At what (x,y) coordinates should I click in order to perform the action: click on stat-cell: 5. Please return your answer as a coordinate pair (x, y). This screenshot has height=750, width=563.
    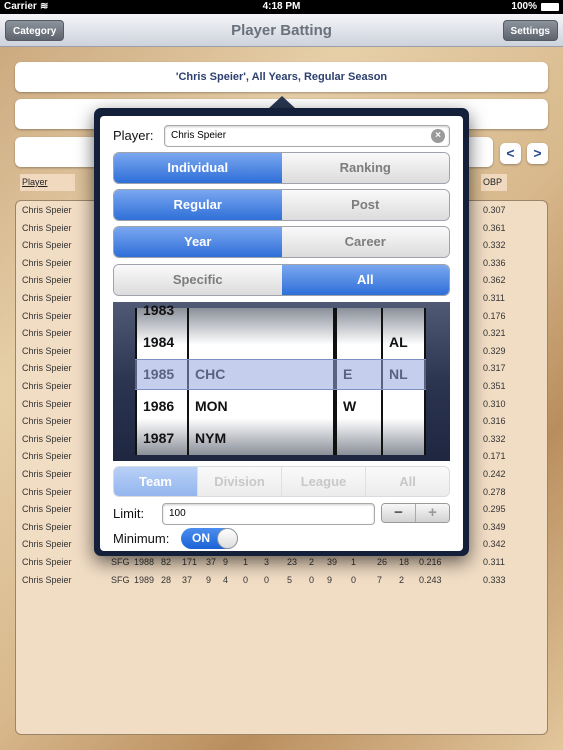
    Looking at the image, I should click on (290, 579).